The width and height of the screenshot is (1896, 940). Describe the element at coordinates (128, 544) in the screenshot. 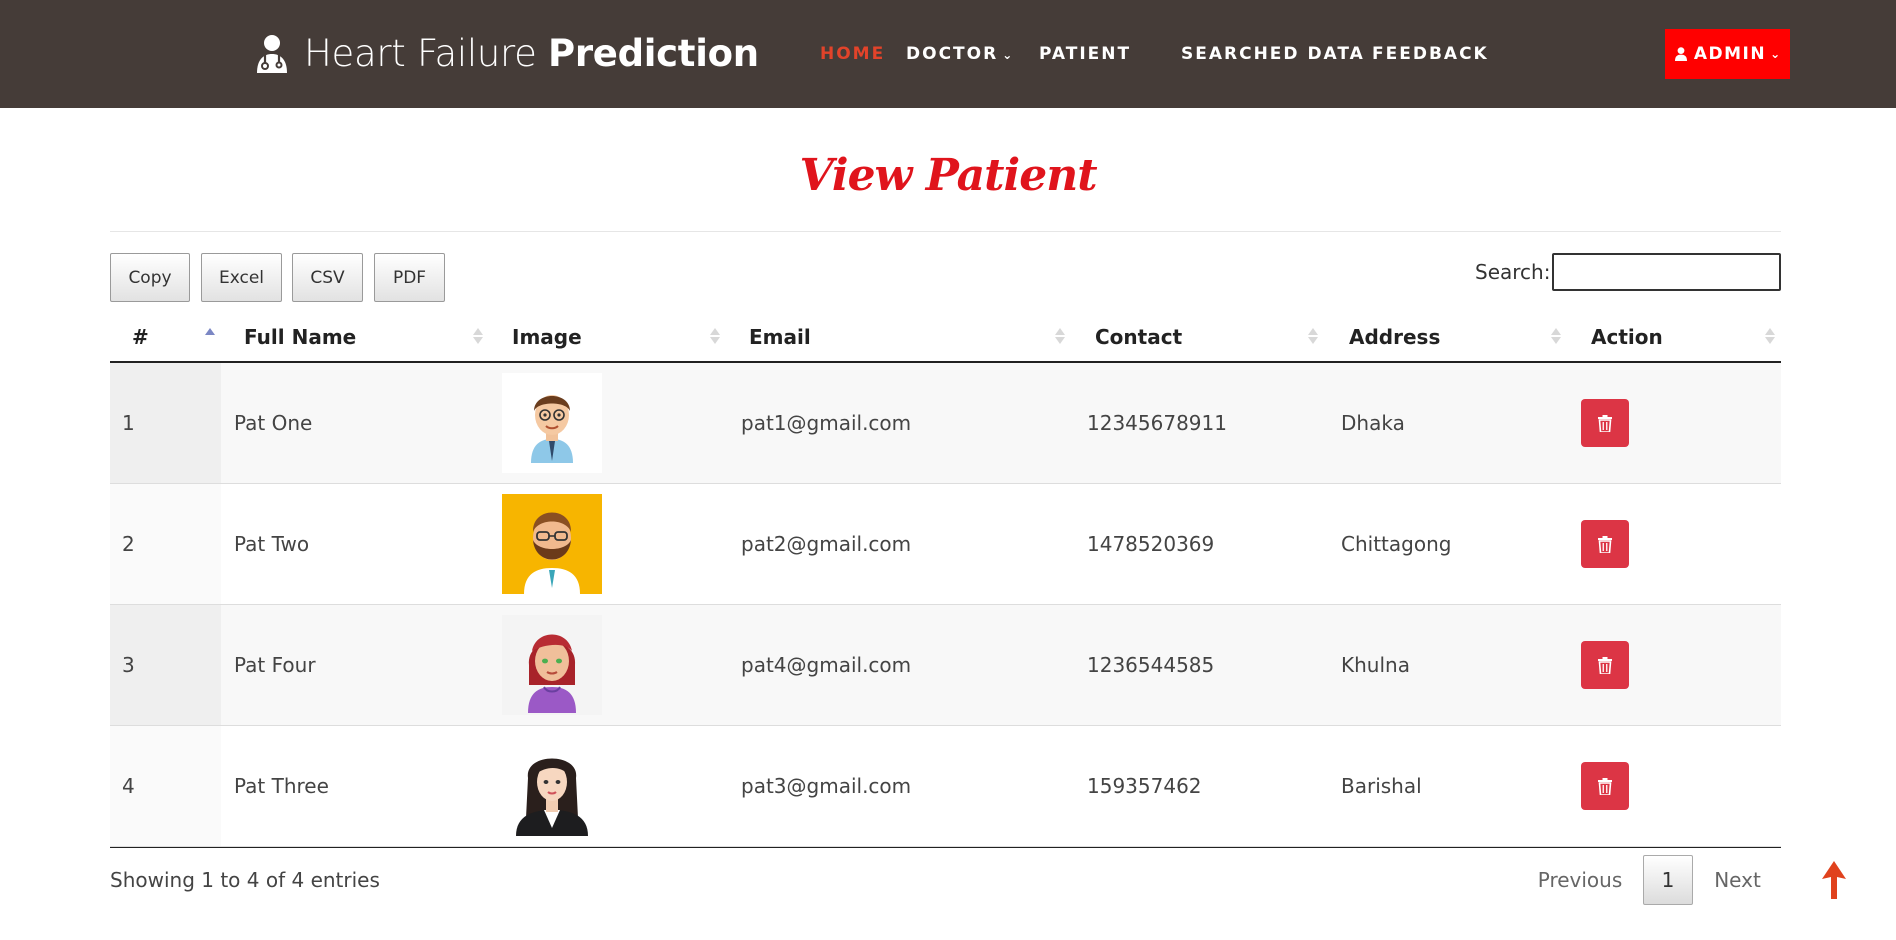

I see `row-number: 2` at that location.